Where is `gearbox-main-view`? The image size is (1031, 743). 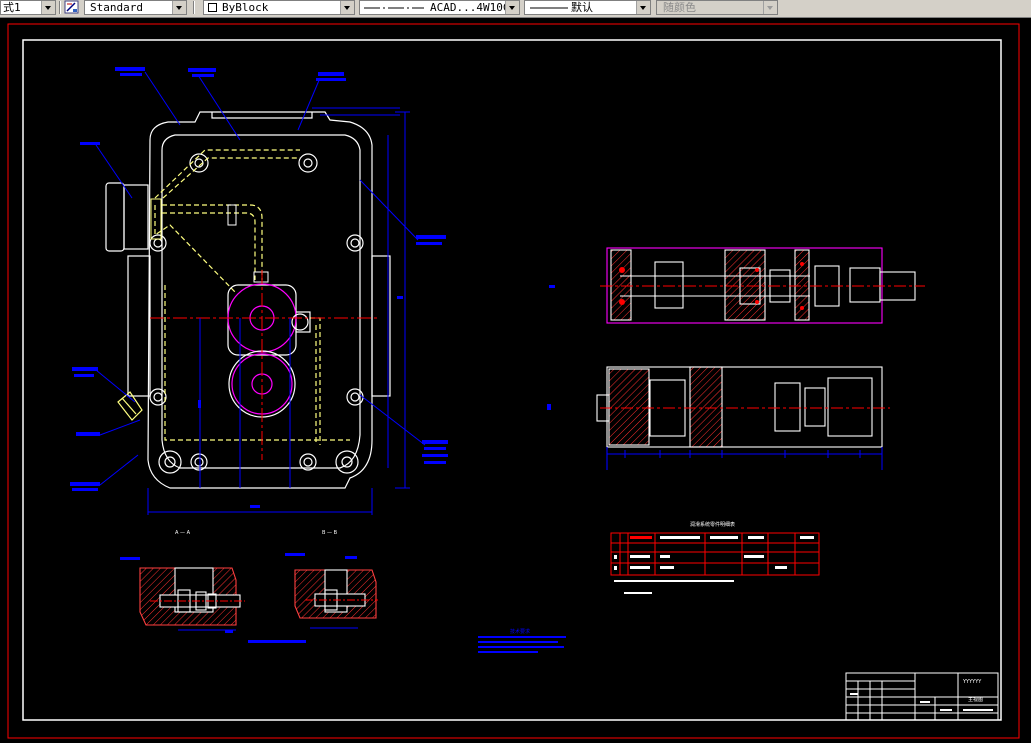 gearbox-main-view is located at coordinates (248, 300).